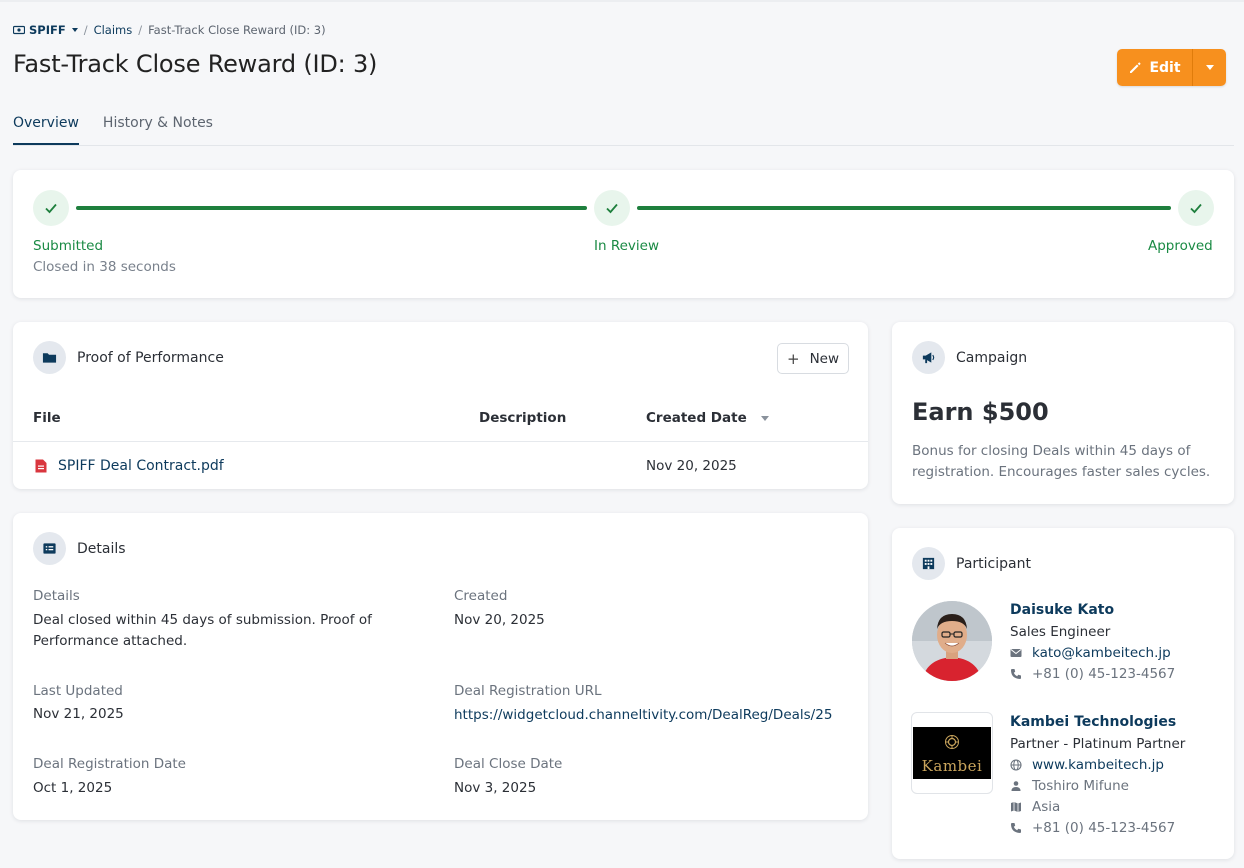 The width and height of the screenshot is (1244, 868). Describe the element at coordinates (56, 596) in the screenshot. I see `details-label: Details` at that location.